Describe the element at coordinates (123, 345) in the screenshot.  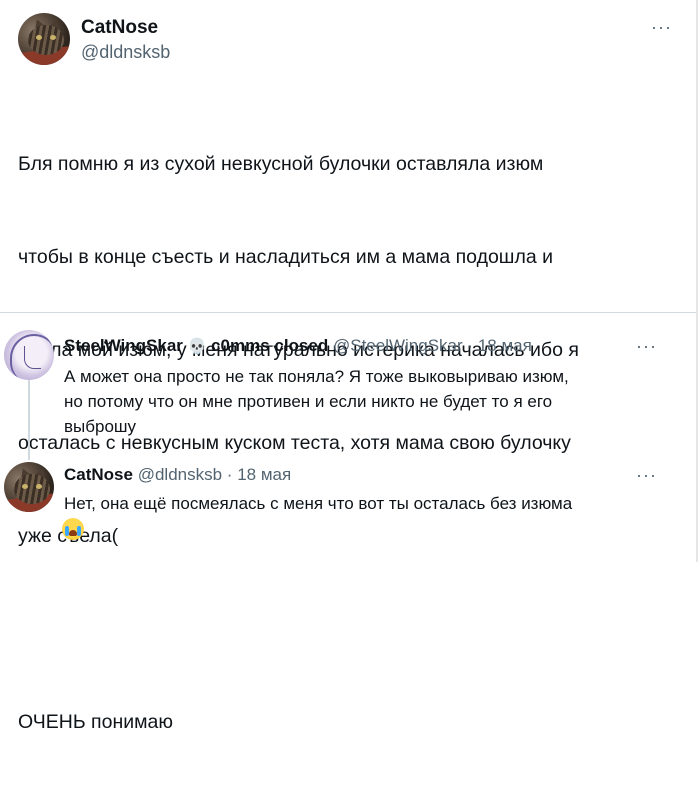
I see `author-name: SteelWingSkar` at that location.